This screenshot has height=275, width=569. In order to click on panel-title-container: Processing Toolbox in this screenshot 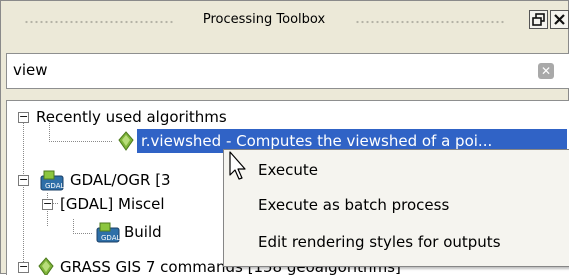, I will do `click(264, 19)`.